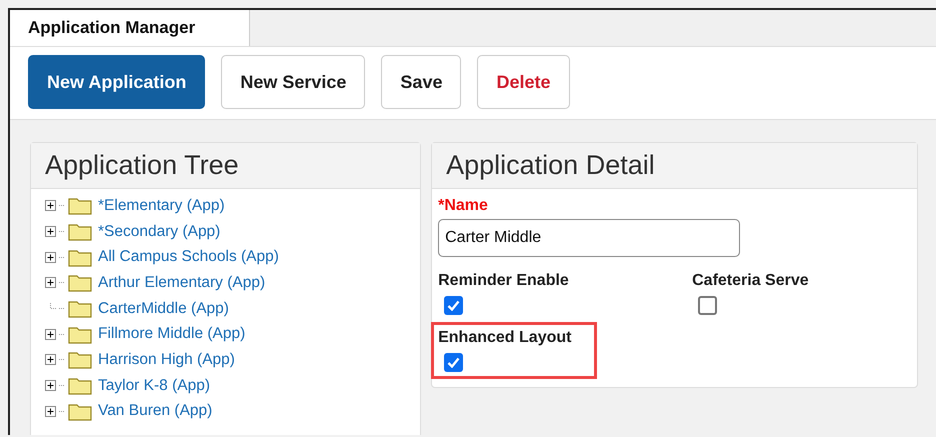 The image size is (936, 437). Describe the element at coordinates (154, 385) in the screenshot. I see `tree-item: Taylor K-8 (App)` at that location.